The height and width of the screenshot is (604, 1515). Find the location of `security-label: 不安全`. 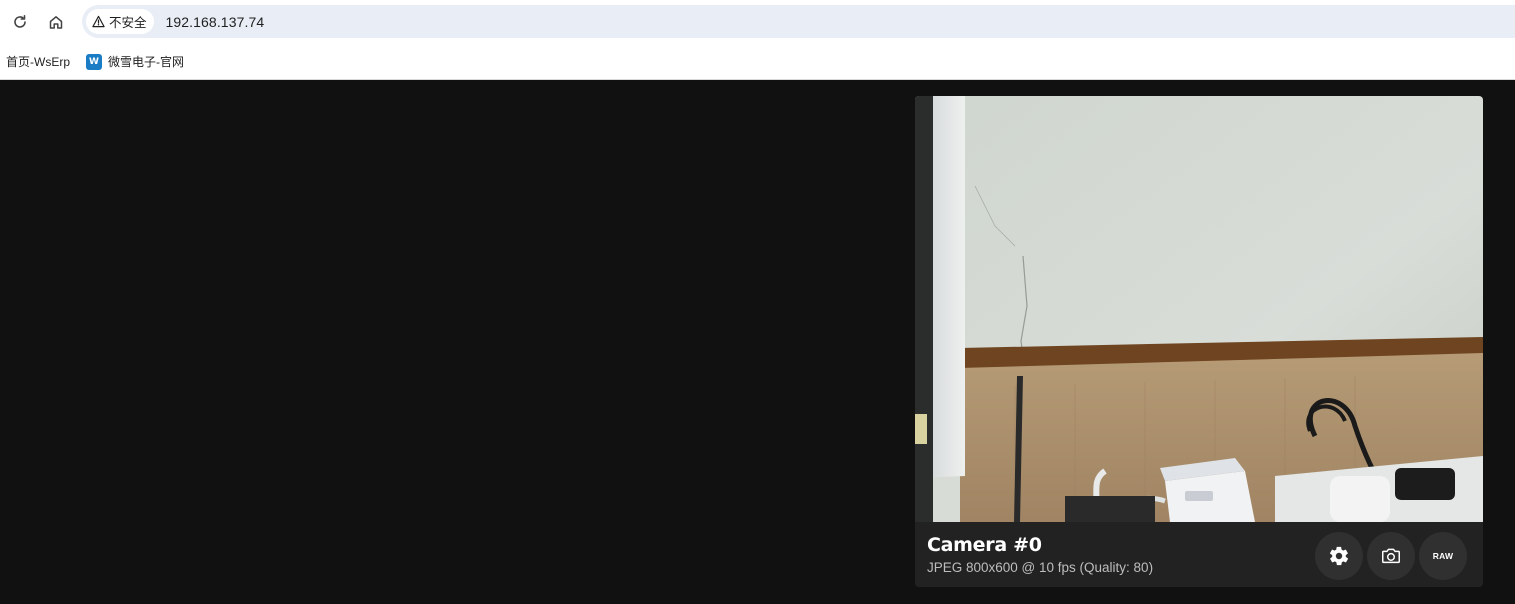

security-label: 不安全 is located at coordinates (128, 23).